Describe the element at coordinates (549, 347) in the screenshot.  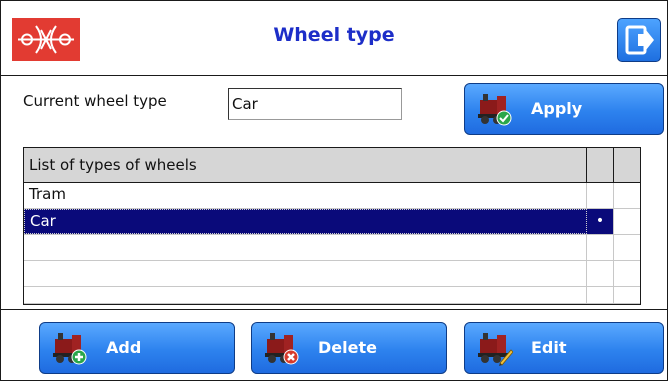
I see `edit-label: Edit` at that location.